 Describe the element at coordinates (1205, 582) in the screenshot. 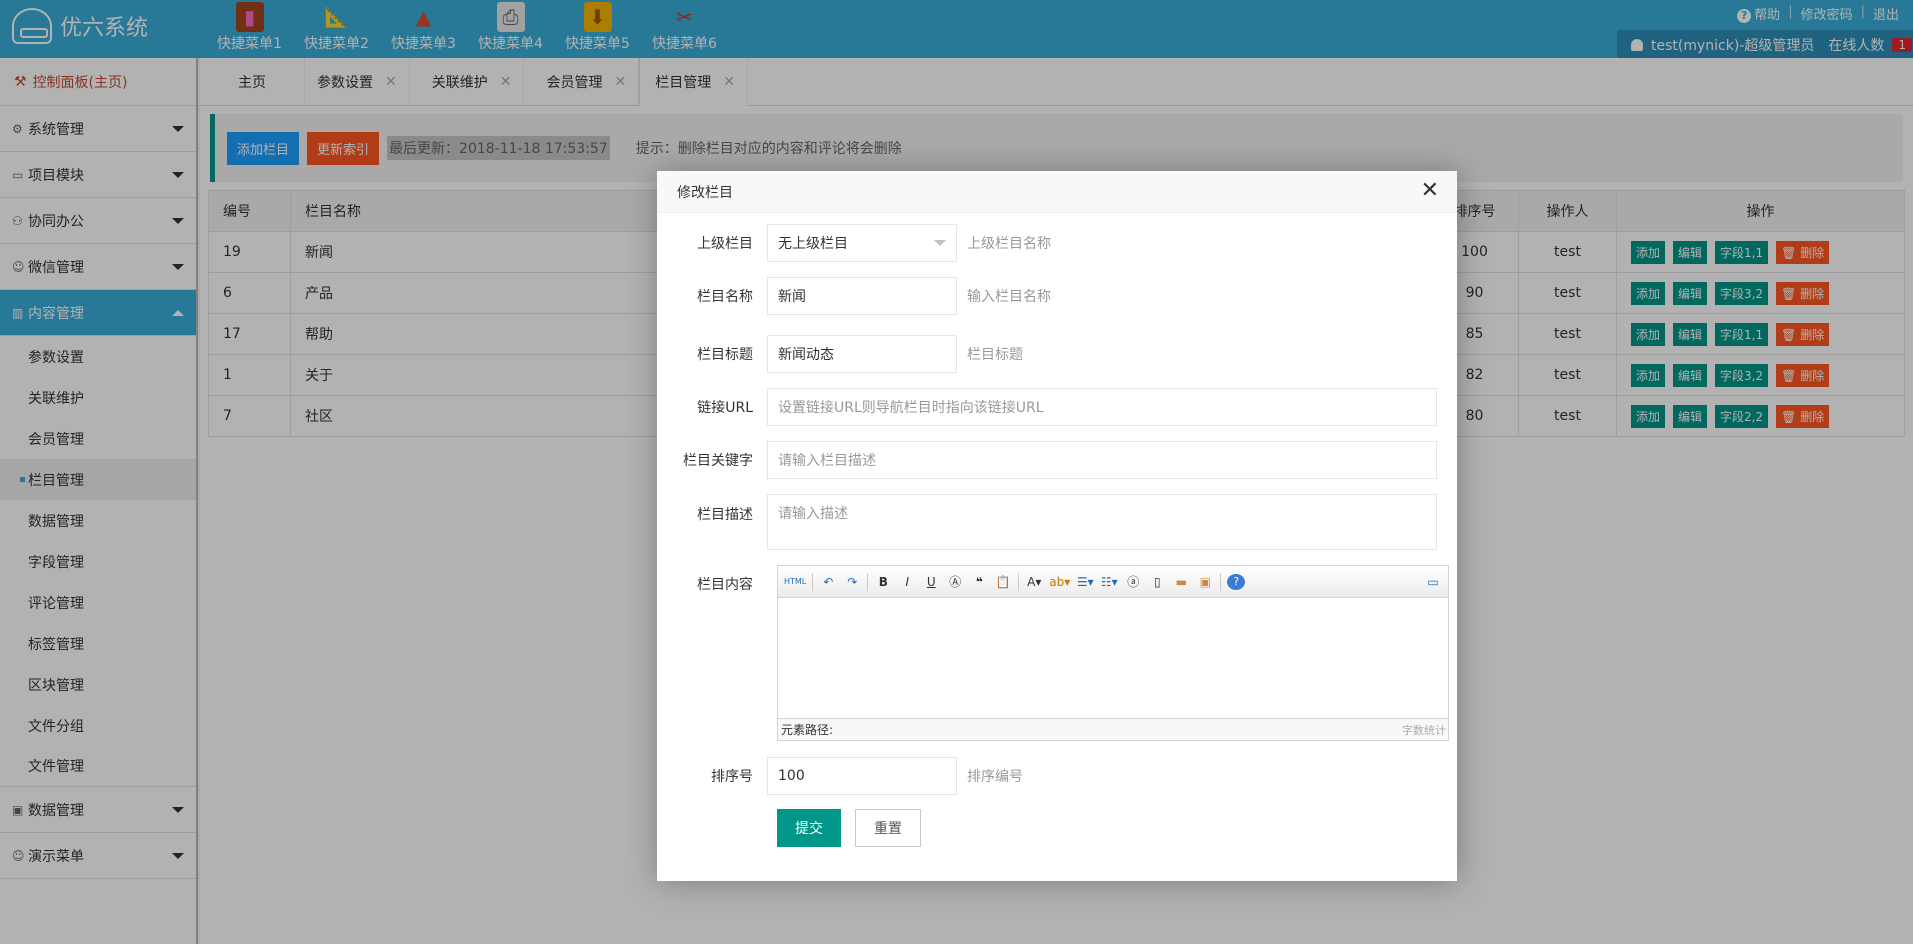

I see `multi-image-icon: ▣` at that location.